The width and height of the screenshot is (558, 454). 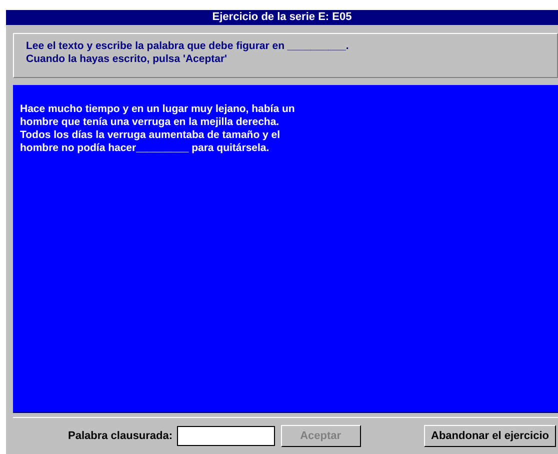 What do you see at coordinates (158, 109) in the screenshot?
I see `passage-text: Hace mucho tiempo y en un lugar muy lejano, había un` at bounding box center [158, 109].